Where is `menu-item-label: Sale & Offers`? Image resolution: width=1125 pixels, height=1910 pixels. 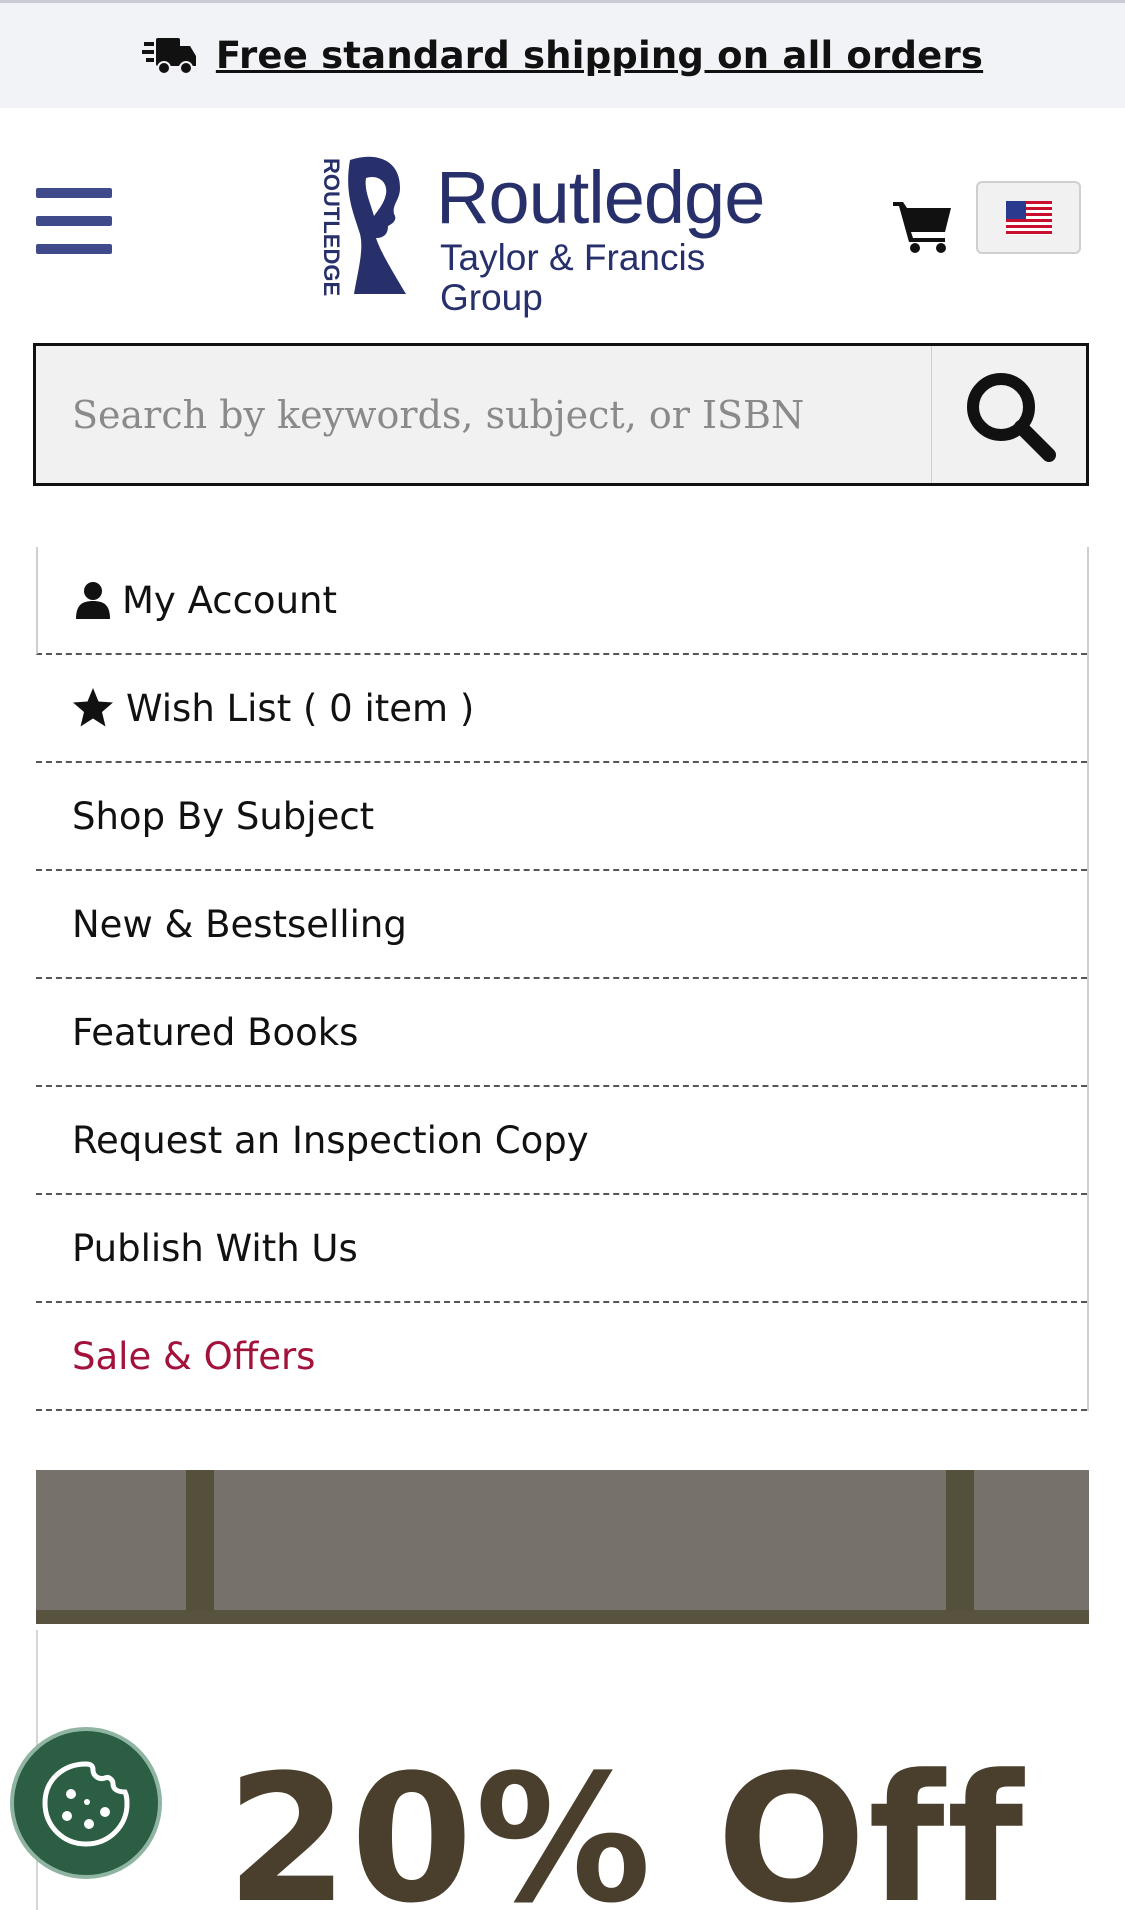 menu-item-label: Sale & Offers is located at coordinates (194, 1356).